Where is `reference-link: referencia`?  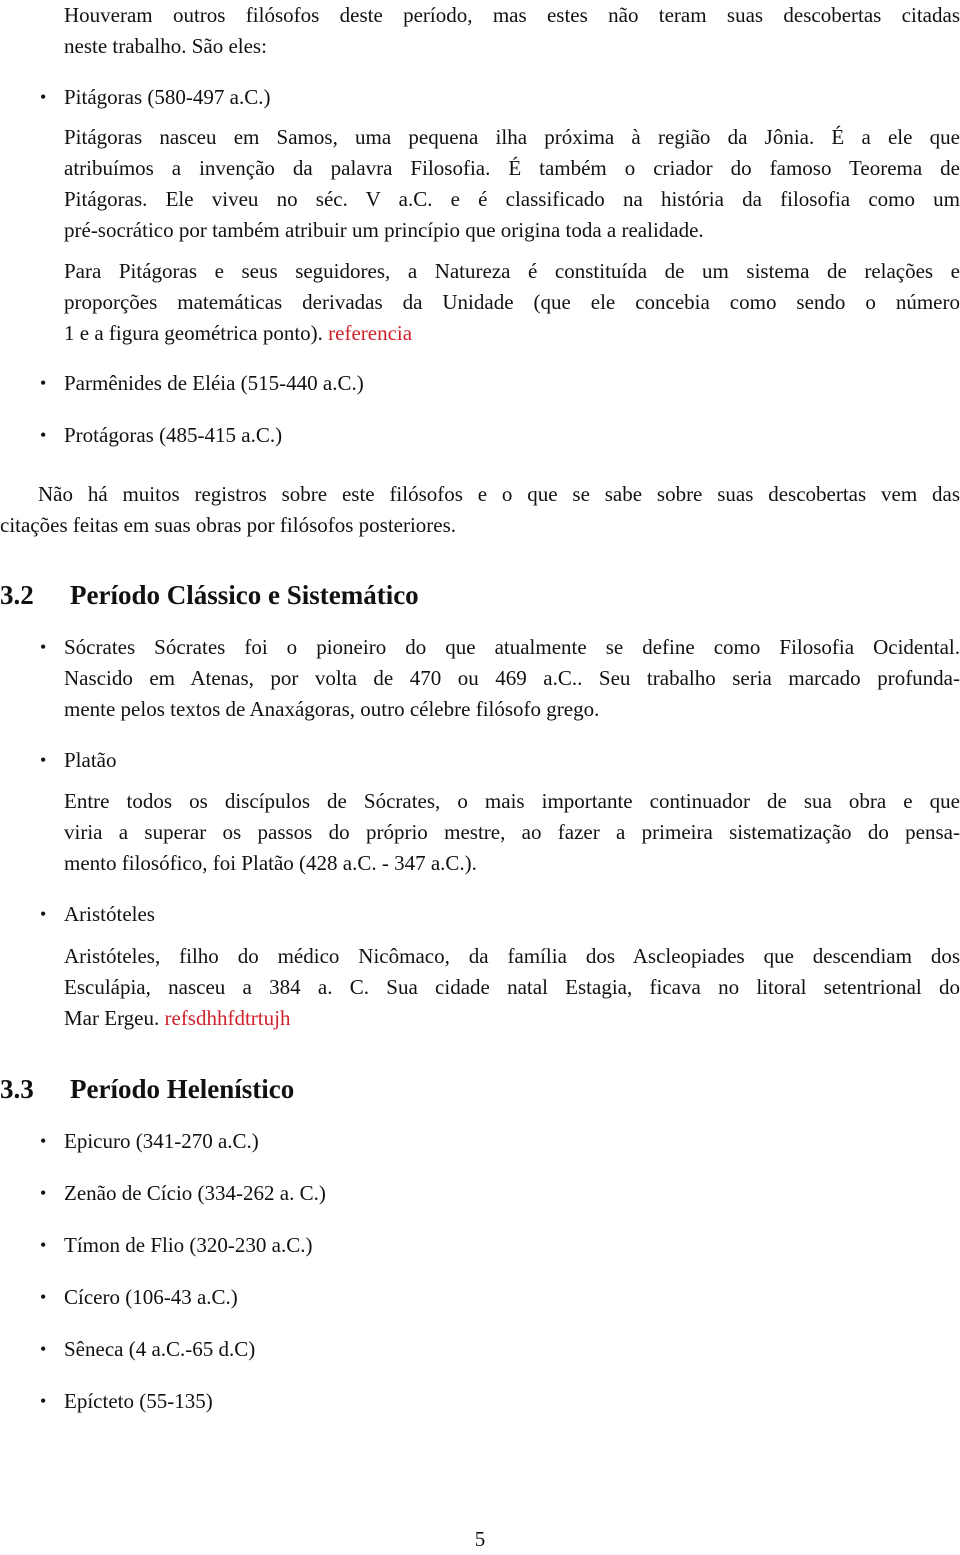 reference-link: referencia is located at coordinates (370, 333).